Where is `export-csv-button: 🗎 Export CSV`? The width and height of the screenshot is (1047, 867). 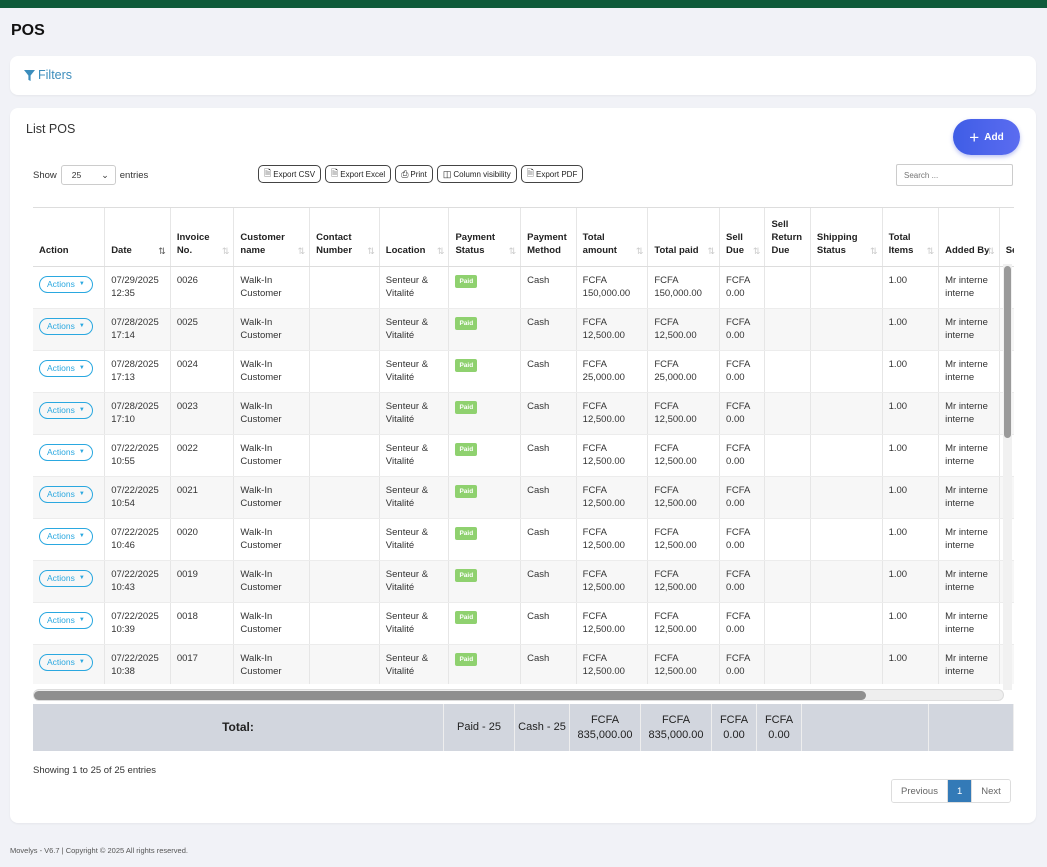 export-csv-button: 🗎 Export CSV is located at coordinates (290, 174).